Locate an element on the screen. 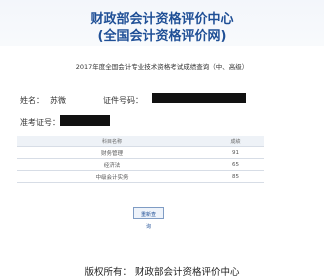 Image resolution: width=324 pixels, height=279 pixels. table-row: 经济法 65 is located at coordinates (140, 164).